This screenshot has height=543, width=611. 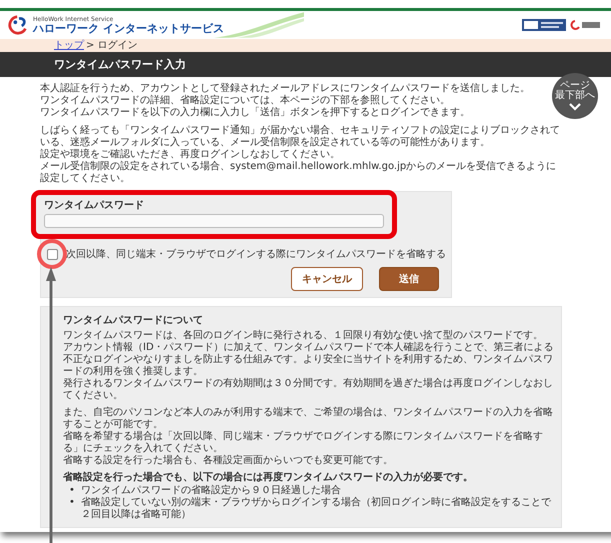 I want to click on ministry-logo-icon, so click(x=585, y=25).